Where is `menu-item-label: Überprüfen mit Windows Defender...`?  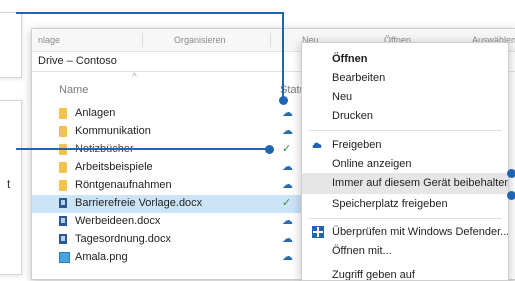 menu-item-label: Überprüfen mit Windows Defender... is located at coordinates (420, 232).